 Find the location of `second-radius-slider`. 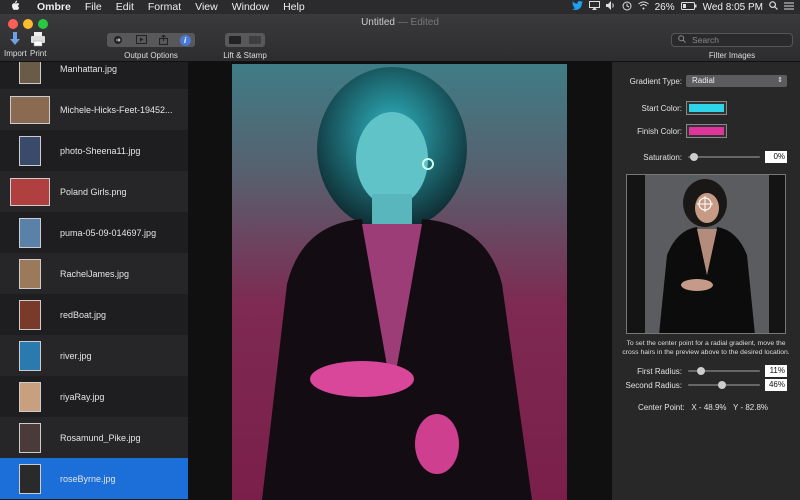

second-radius-slider is located at coordinates (724, 385).